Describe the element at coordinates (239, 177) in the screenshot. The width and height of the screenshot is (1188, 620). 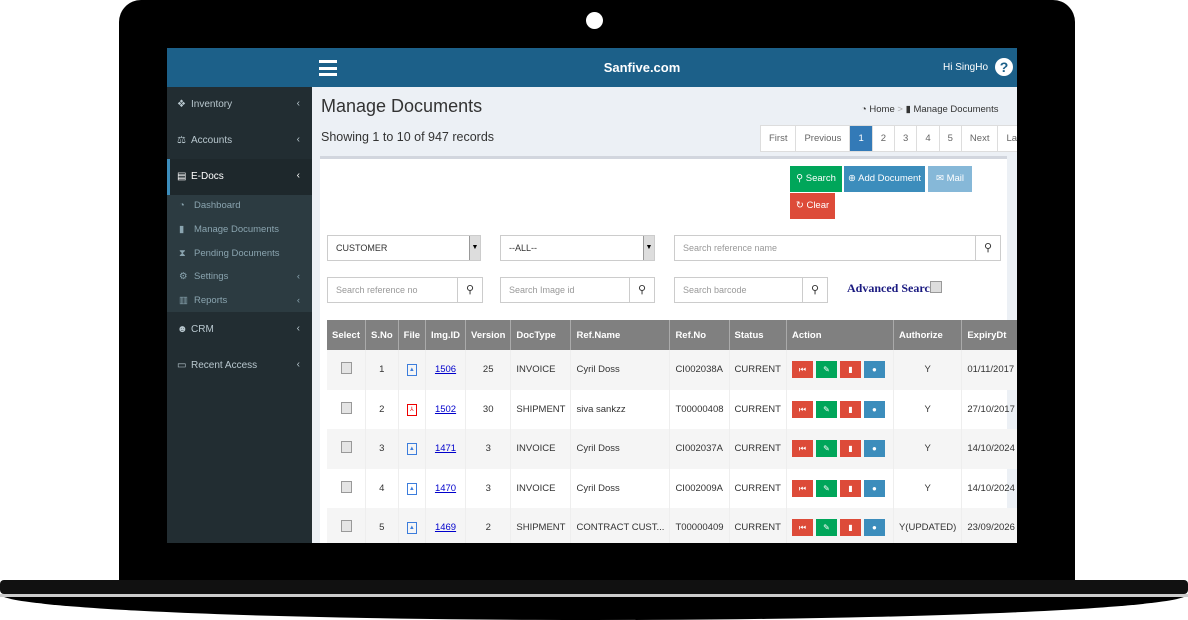
I see `sidebar-item-edocs: ▤ E-Docs ‹` at that location.